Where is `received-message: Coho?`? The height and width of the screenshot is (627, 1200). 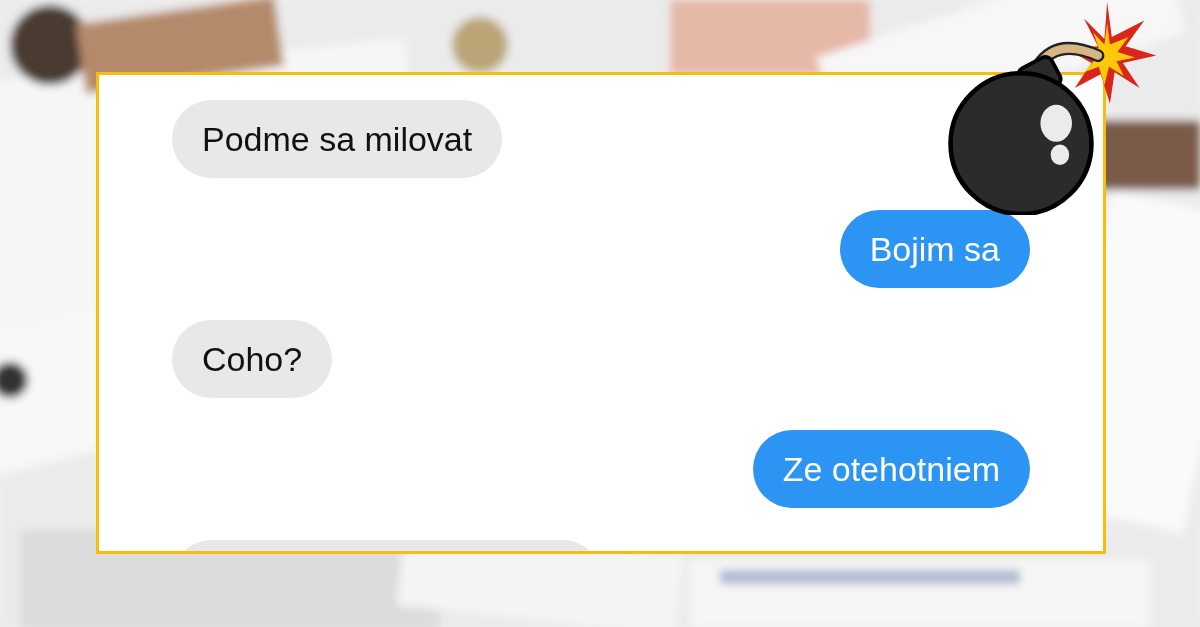 received-message: Coho? is located at coordinates (252, 359).